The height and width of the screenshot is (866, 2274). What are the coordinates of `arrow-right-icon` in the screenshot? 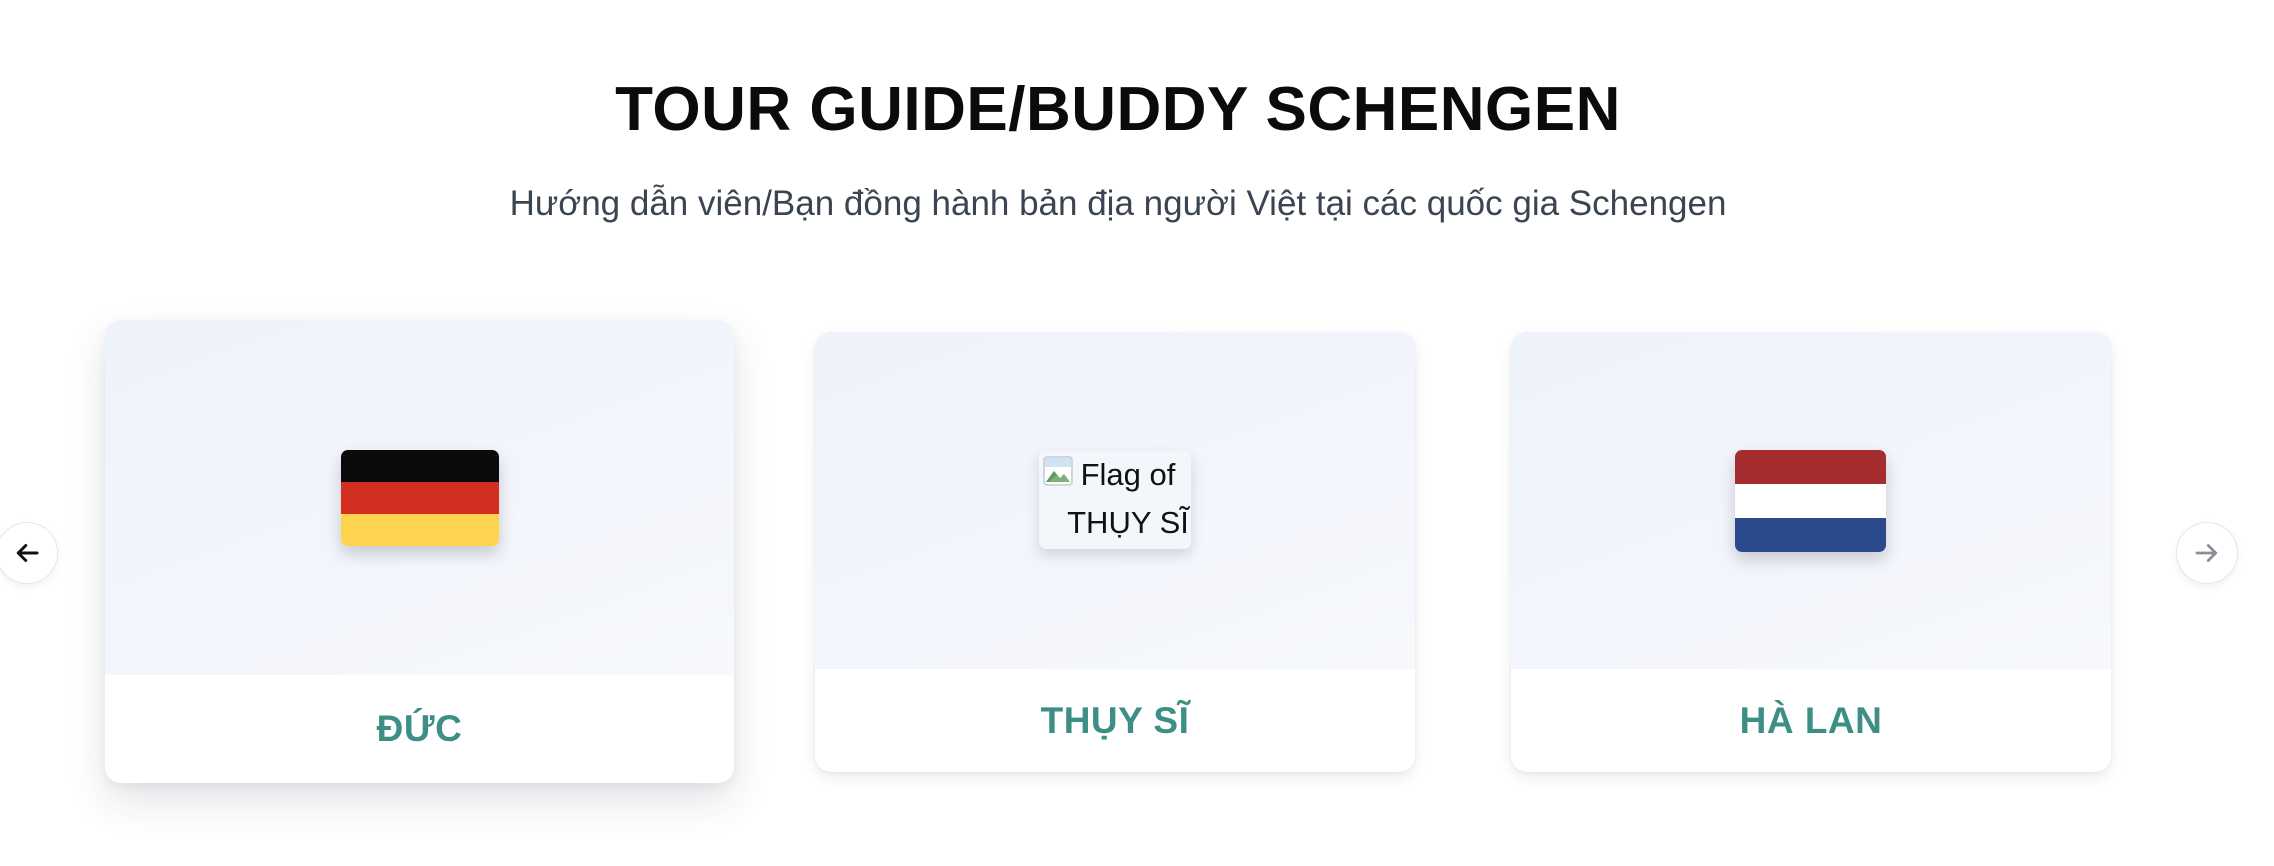 It's located at (2206, 553).